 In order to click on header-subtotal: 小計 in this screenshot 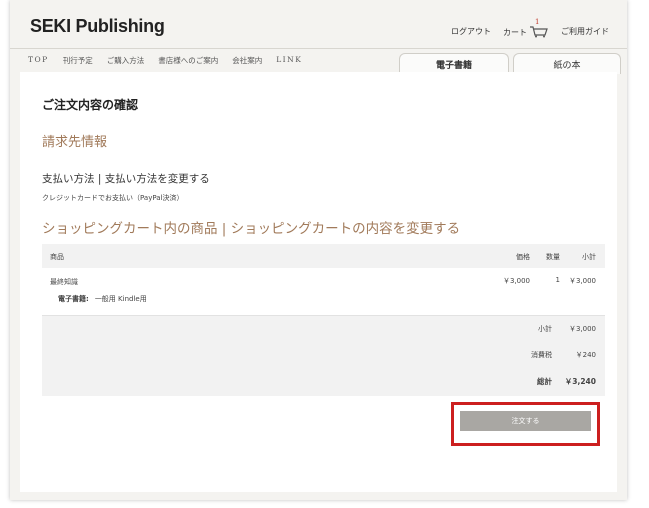, I will do `click(589, 257)`.